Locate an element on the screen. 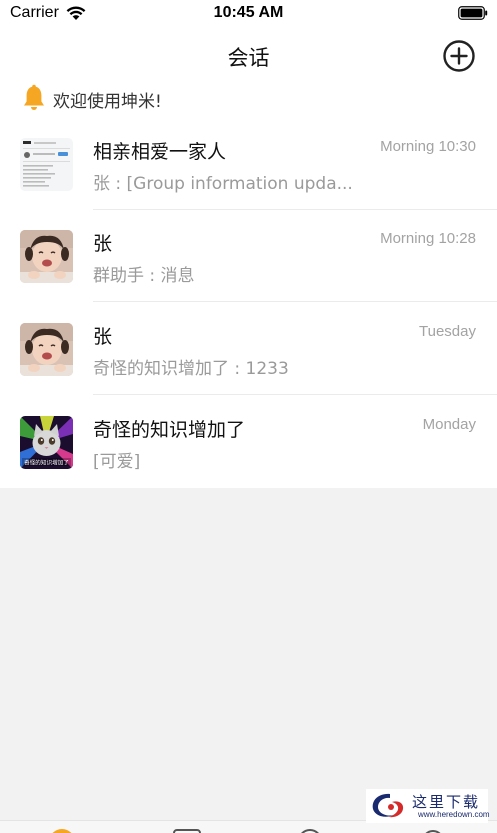 This screenshot has height=833, width=497. conversation-time: Morning 10:28 is located at coordinates (428, 238).